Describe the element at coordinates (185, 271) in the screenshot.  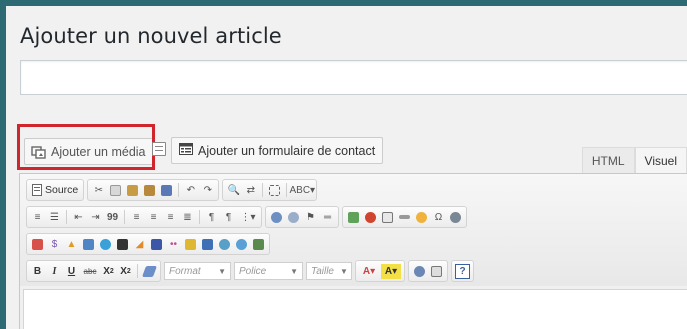
I see `format-select-label: Format` at that location.